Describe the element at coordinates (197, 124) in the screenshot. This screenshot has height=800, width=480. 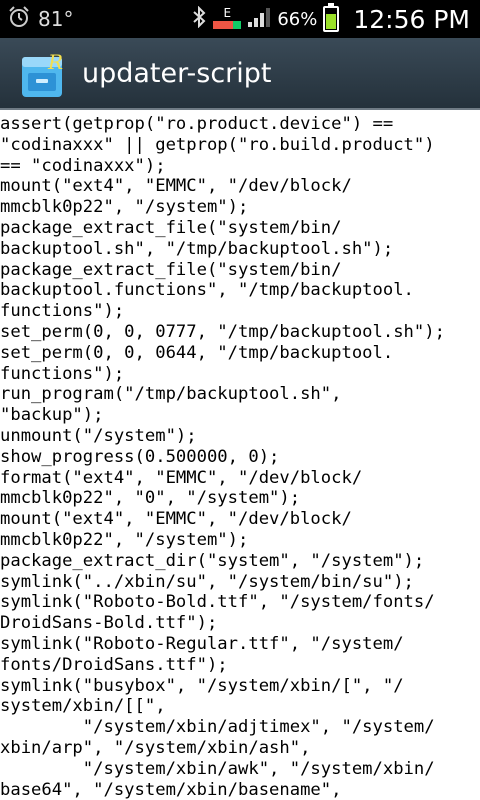
I see `code-line: assert(getprop("ro.product.device") ==` at that location.